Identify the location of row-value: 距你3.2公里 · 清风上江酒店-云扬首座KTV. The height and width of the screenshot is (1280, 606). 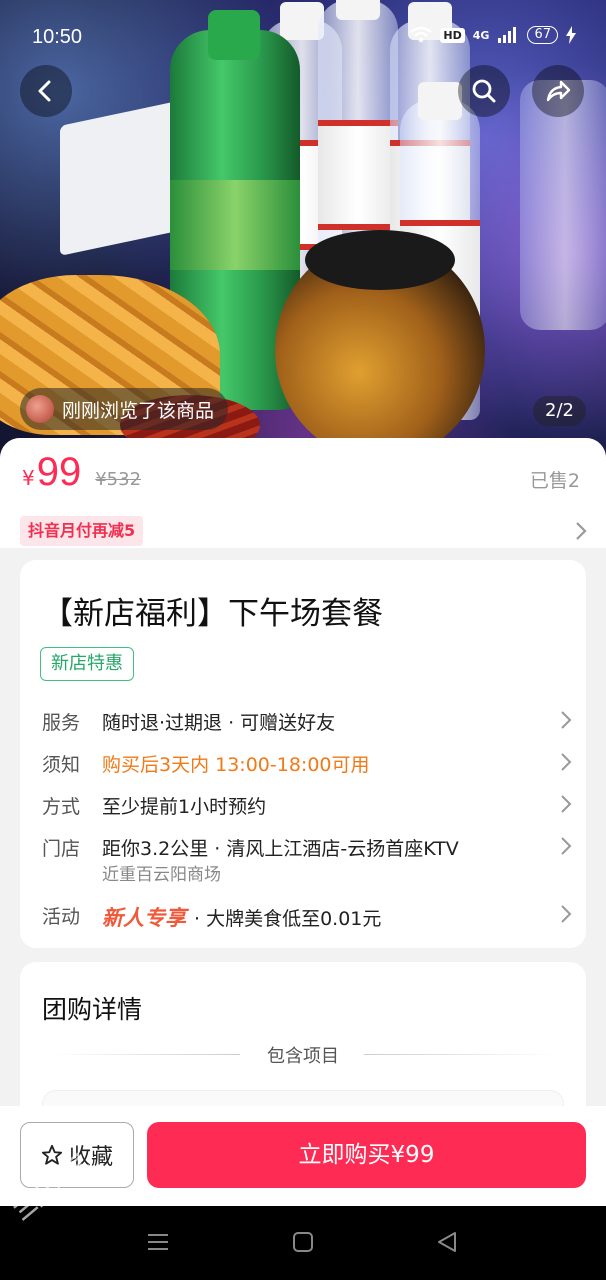
(280, 849).